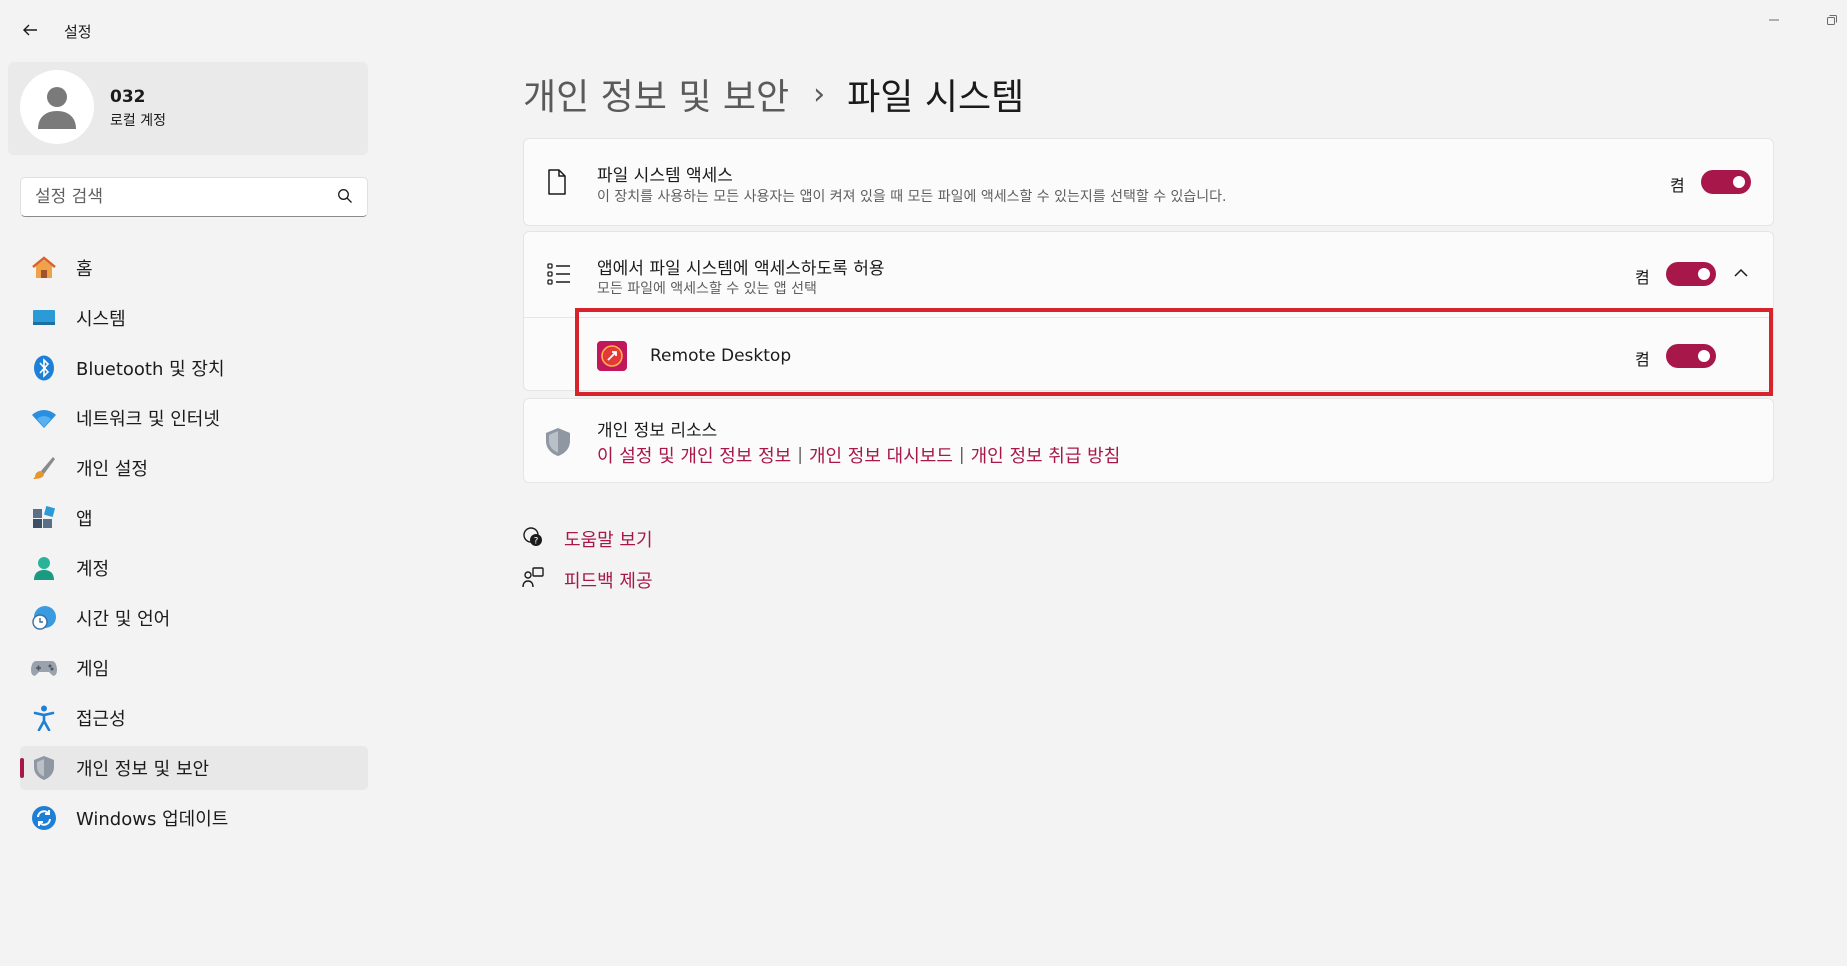 The width and height of the screenshot is (1847, 966). Describe the element at coordinates (128, 97) in the screenshot. I see `profile-name: 032` at that location.